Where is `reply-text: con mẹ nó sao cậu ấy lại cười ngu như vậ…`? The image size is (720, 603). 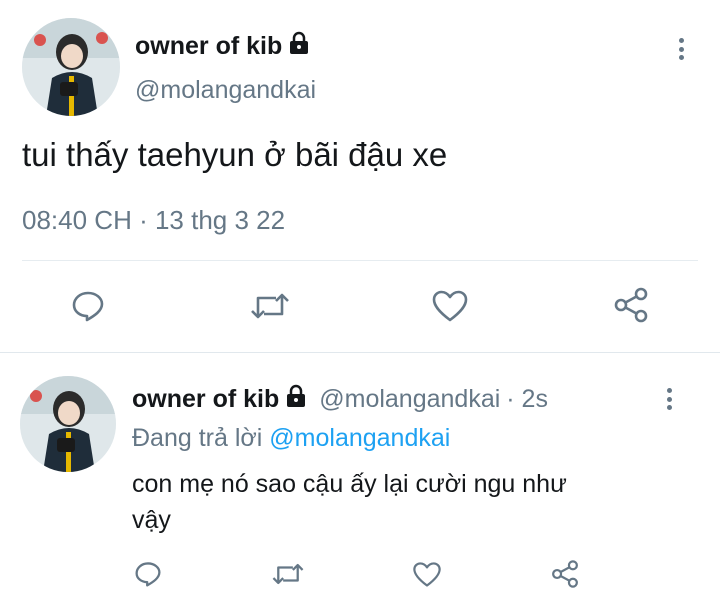
reply-text: con mẹ nó sao cậu ấy lại cười ngu như vậ… is located at coordinates (349, 502).